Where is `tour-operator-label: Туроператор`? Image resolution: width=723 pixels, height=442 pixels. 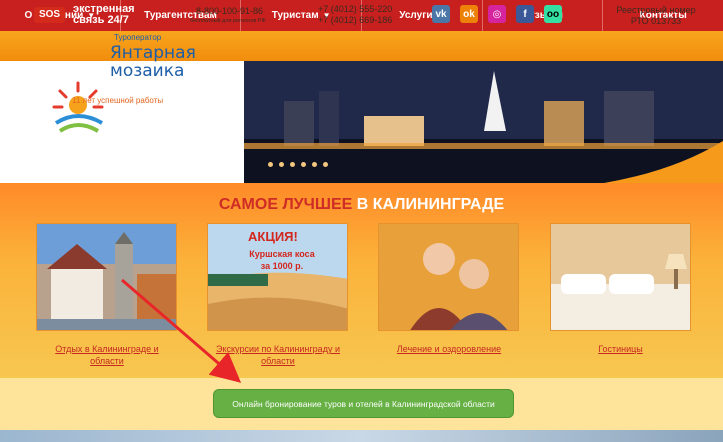 tour-operator-label: Туроператор is located at coordinates (138, 37).